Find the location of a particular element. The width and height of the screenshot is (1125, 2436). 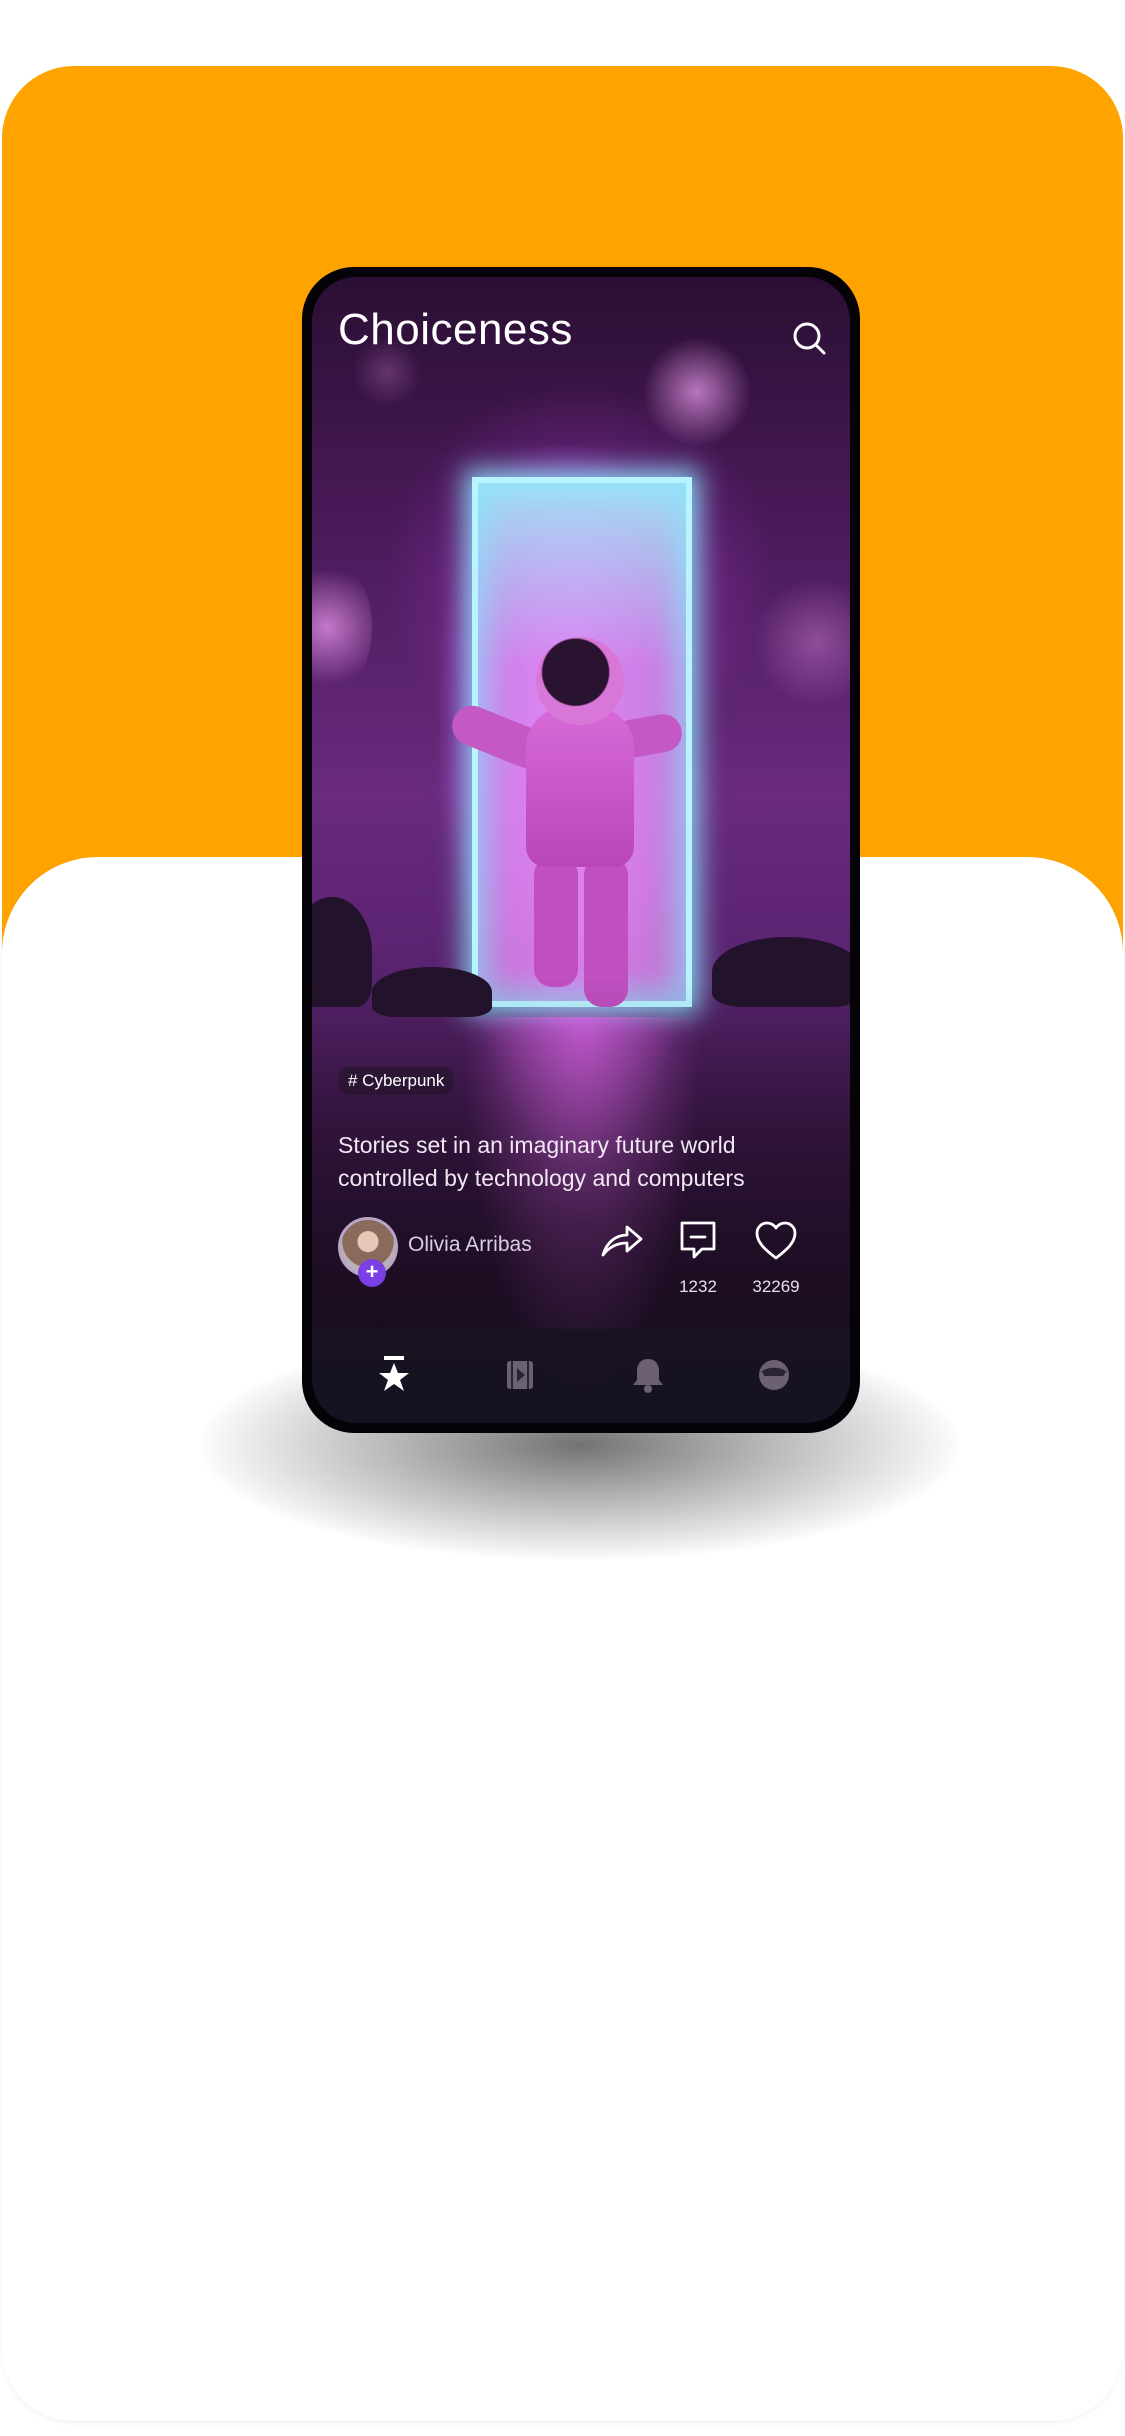

like-count: 32269 is located at coordinates (776, 1286).